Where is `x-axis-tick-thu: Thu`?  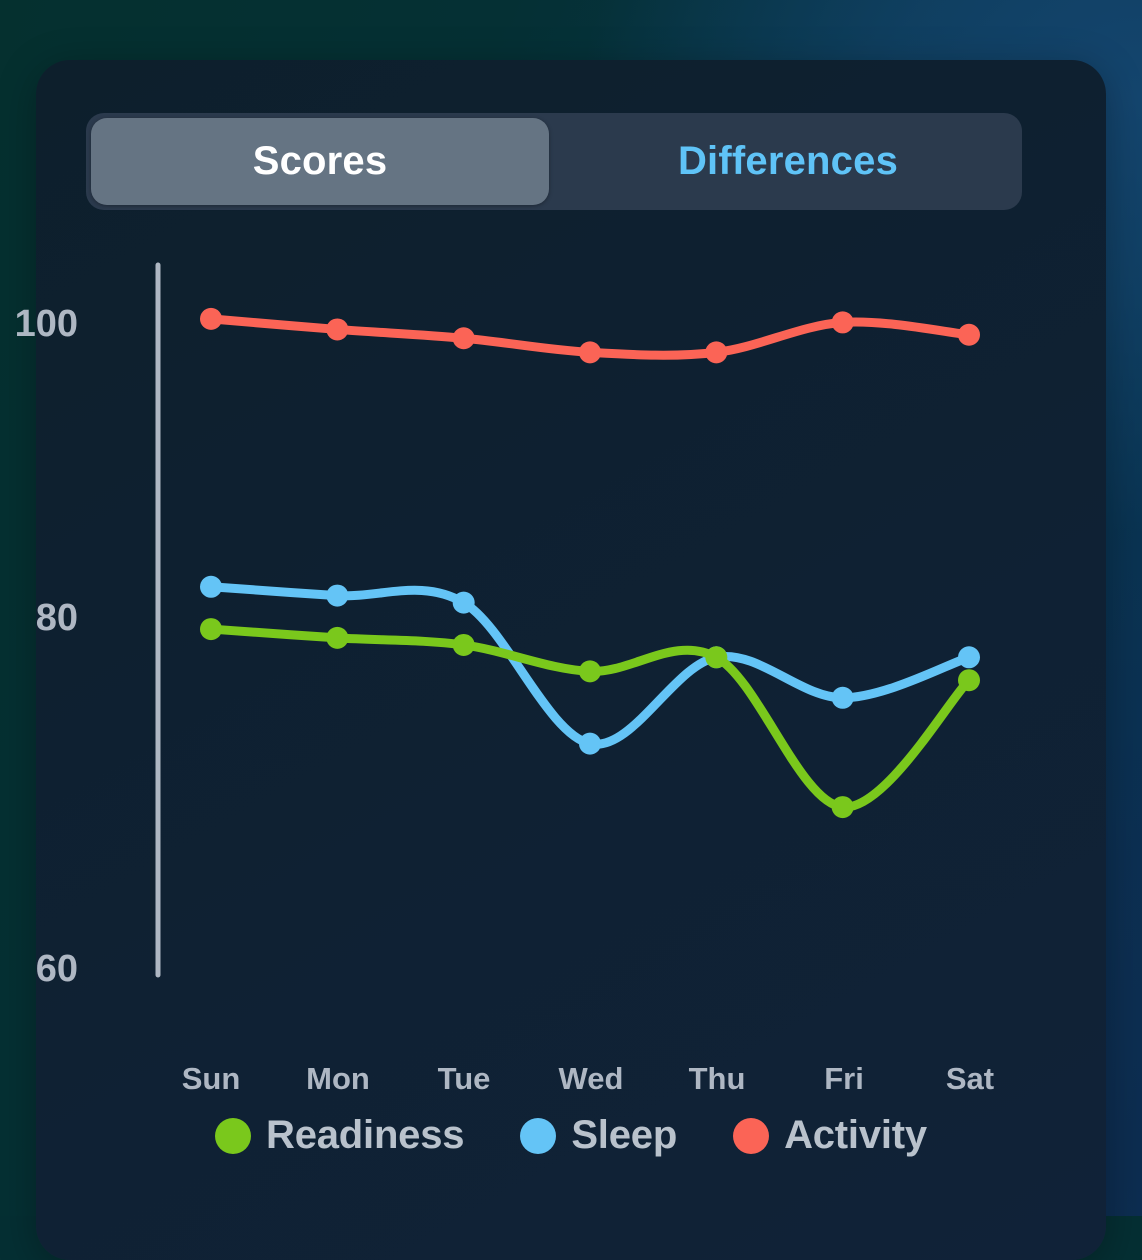
x-axis-tick-thu: Thu is located at coordinates (717, 1078).